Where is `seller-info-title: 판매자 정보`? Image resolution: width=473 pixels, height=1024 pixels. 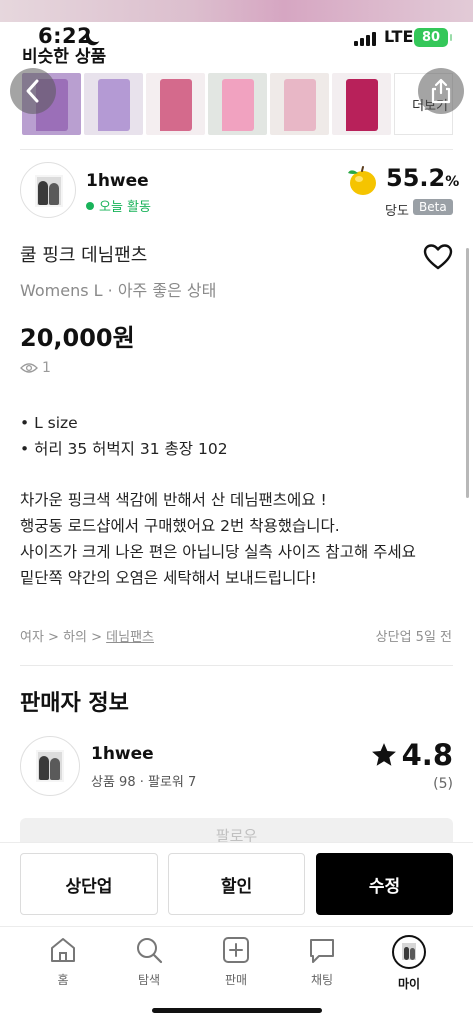
seller-info-title: 판매자 정보 is located at coordinates (74, 703).